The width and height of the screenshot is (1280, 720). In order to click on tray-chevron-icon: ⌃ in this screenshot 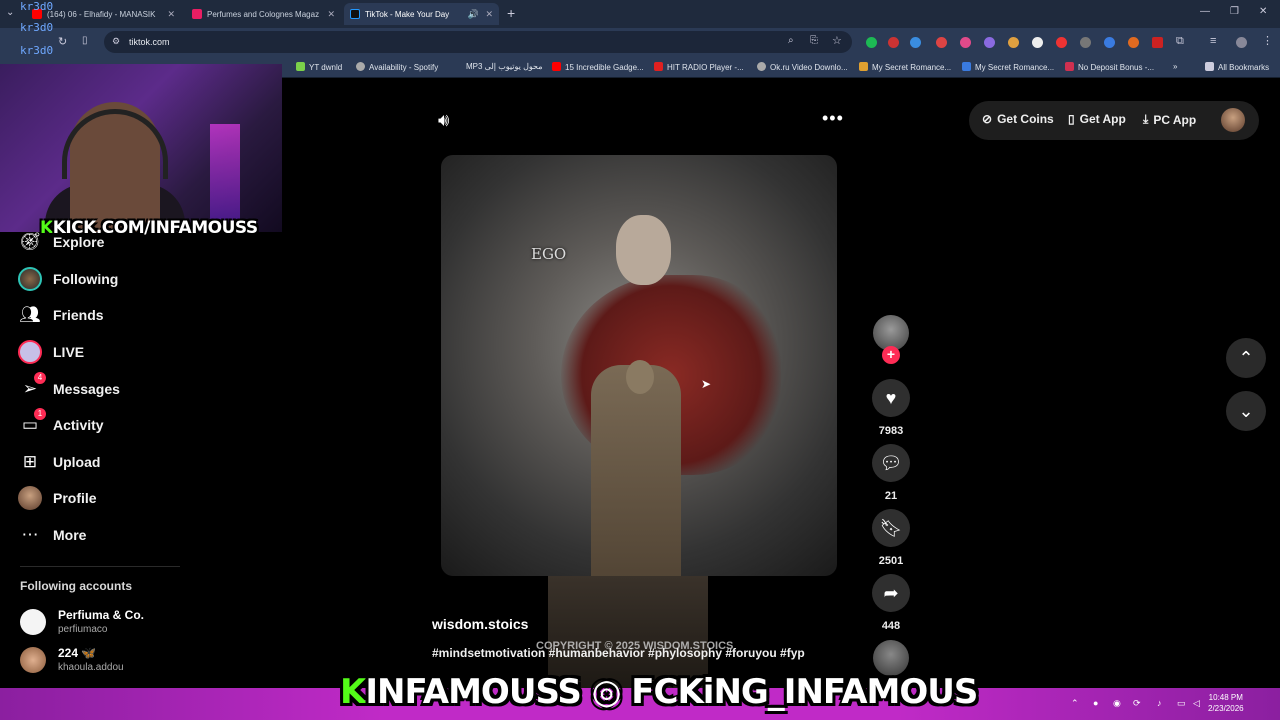, I will do `click(1075, 703)`.